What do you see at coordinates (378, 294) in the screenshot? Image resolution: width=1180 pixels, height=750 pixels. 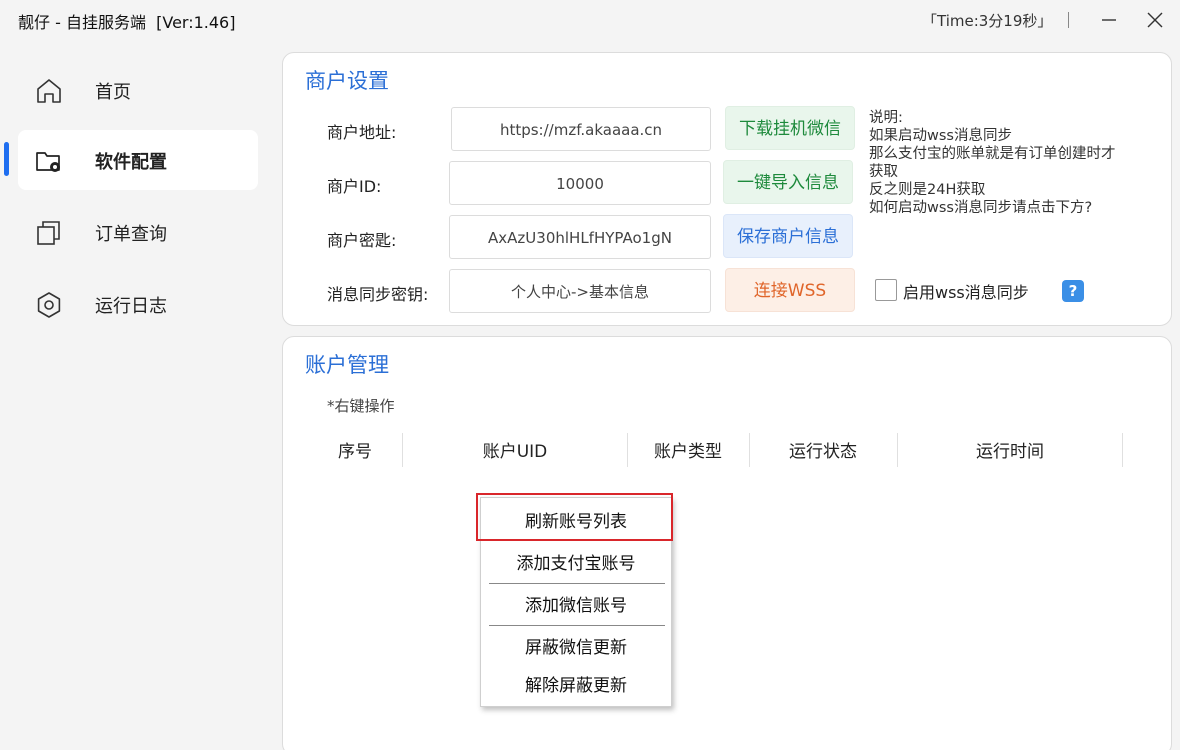 I see `sync-key-label: 消息同步密钥:` at bounding box center [378, 294].